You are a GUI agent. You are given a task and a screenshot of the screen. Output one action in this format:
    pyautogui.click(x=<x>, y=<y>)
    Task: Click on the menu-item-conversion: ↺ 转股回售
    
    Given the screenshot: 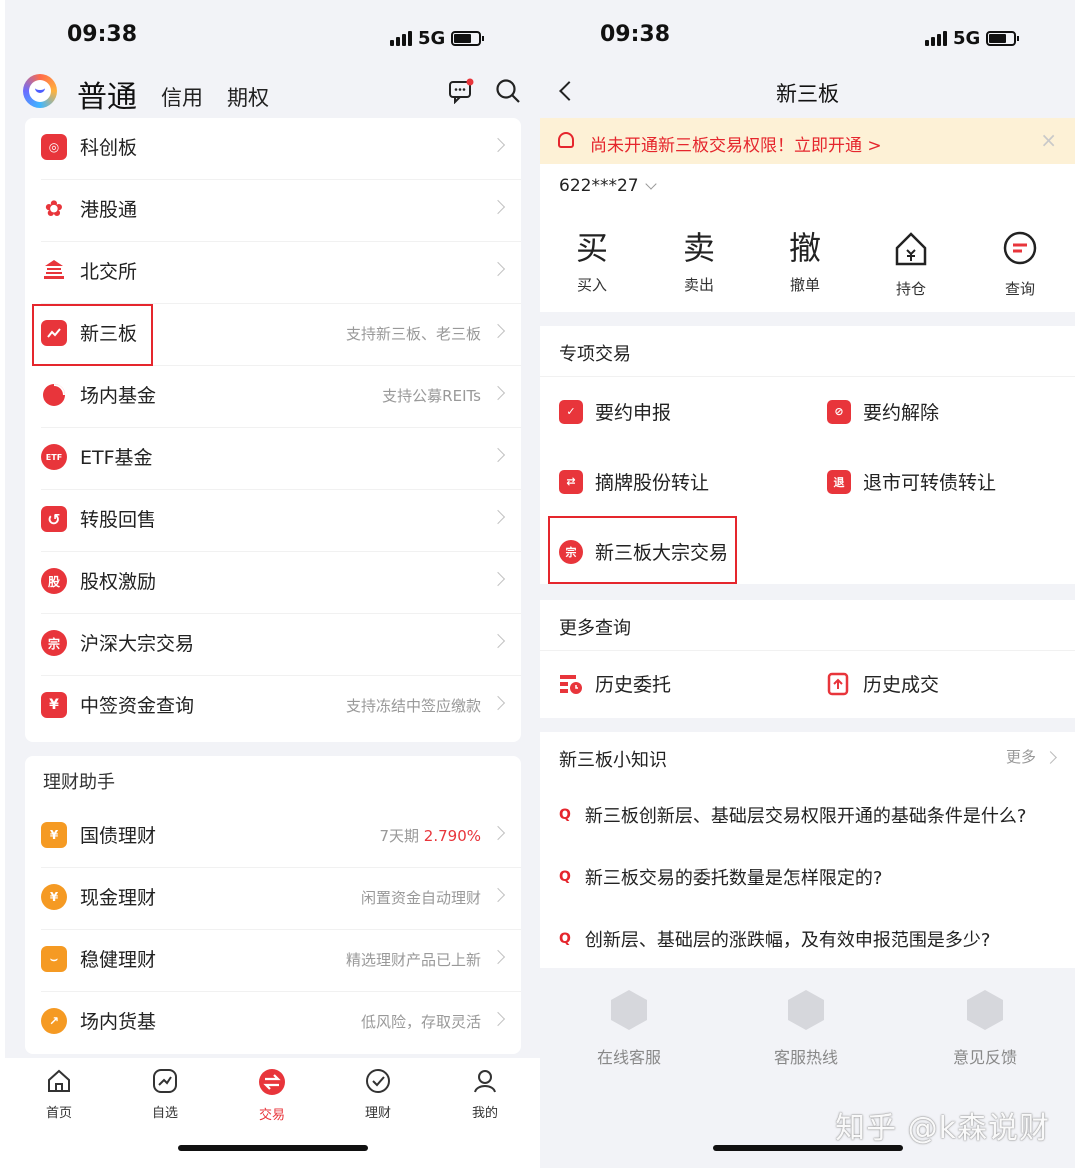 What is the action you would take?
    pyautogui.click(x=273, y=521)
    